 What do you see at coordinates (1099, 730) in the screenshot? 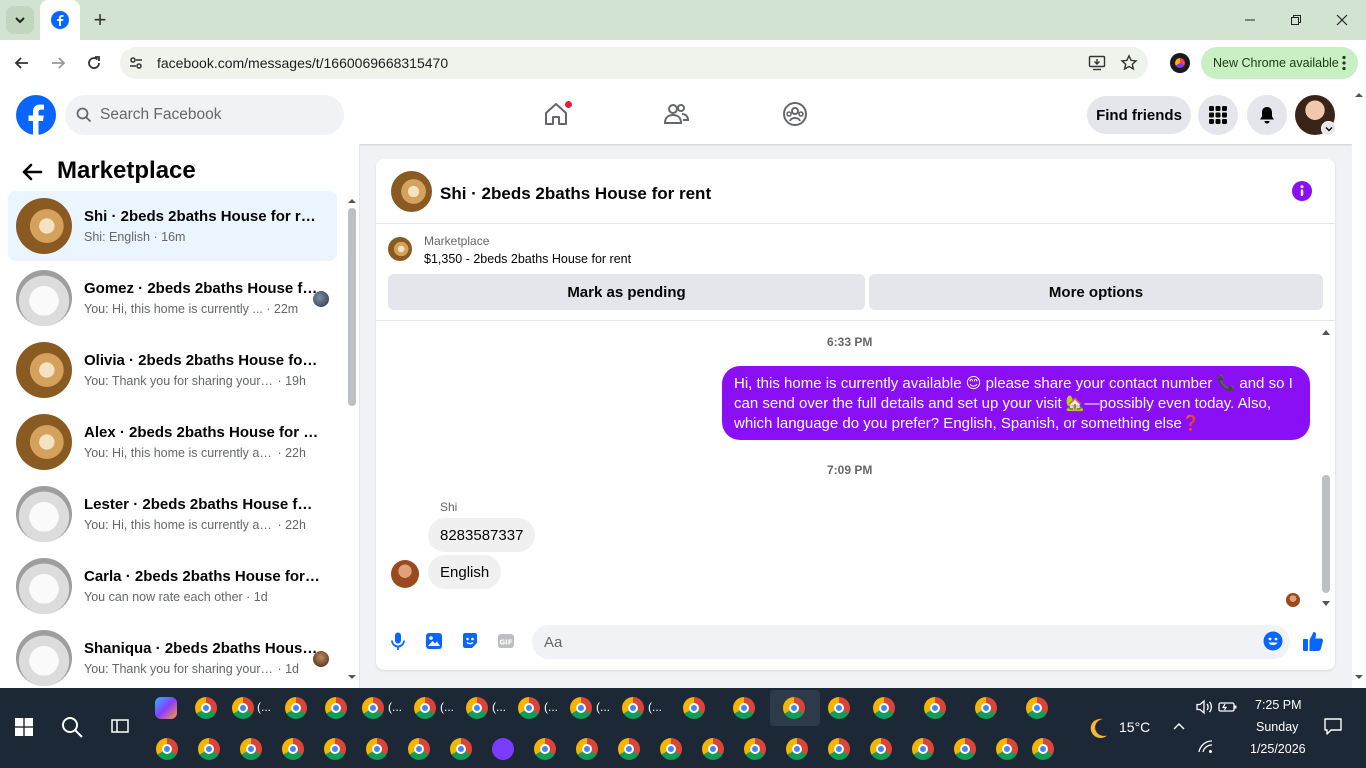
I see `weather-moon-icon` at bounding box center [1099, 730].